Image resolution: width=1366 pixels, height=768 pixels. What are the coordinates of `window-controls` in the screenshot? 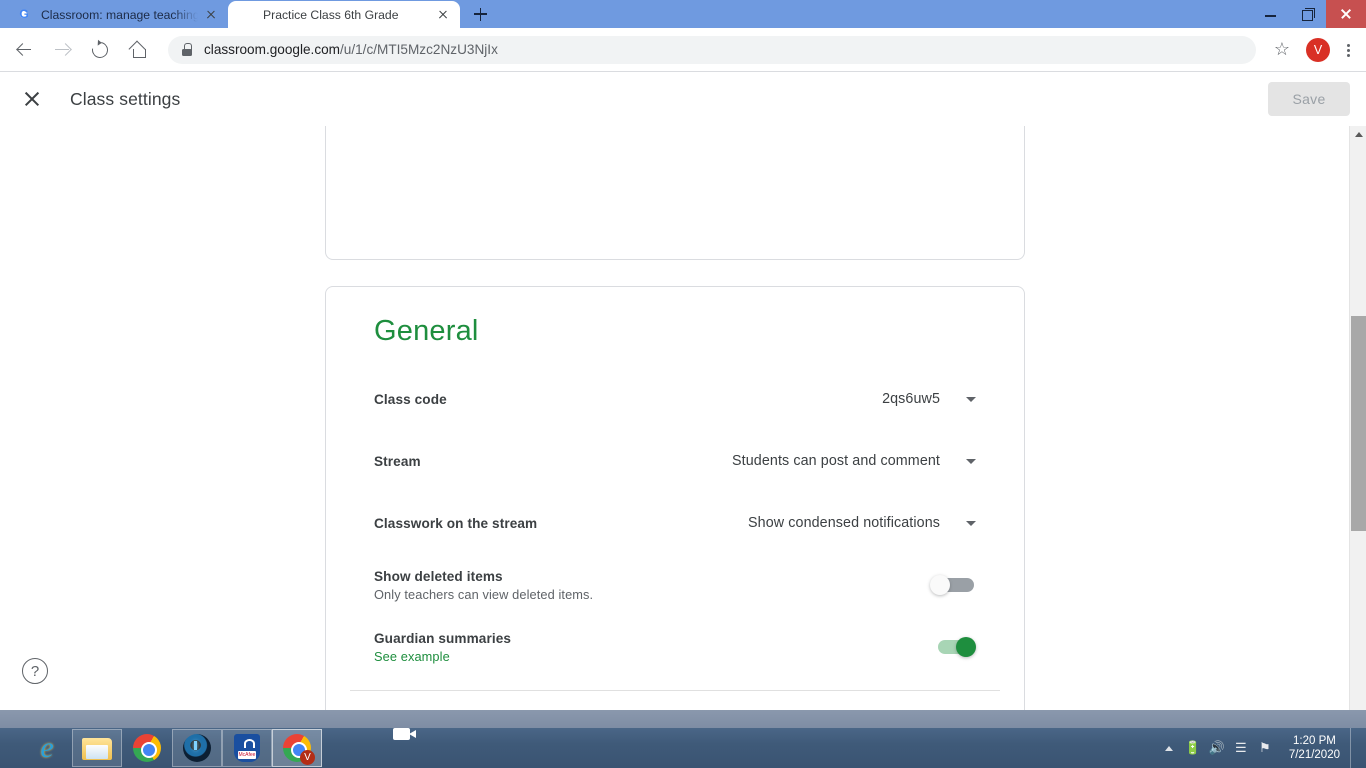 It's located at (1309, 14).